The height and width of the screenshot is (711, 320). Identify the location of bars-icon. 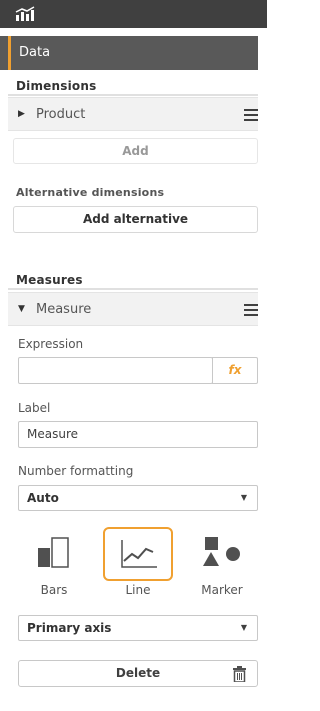
(53, 552).